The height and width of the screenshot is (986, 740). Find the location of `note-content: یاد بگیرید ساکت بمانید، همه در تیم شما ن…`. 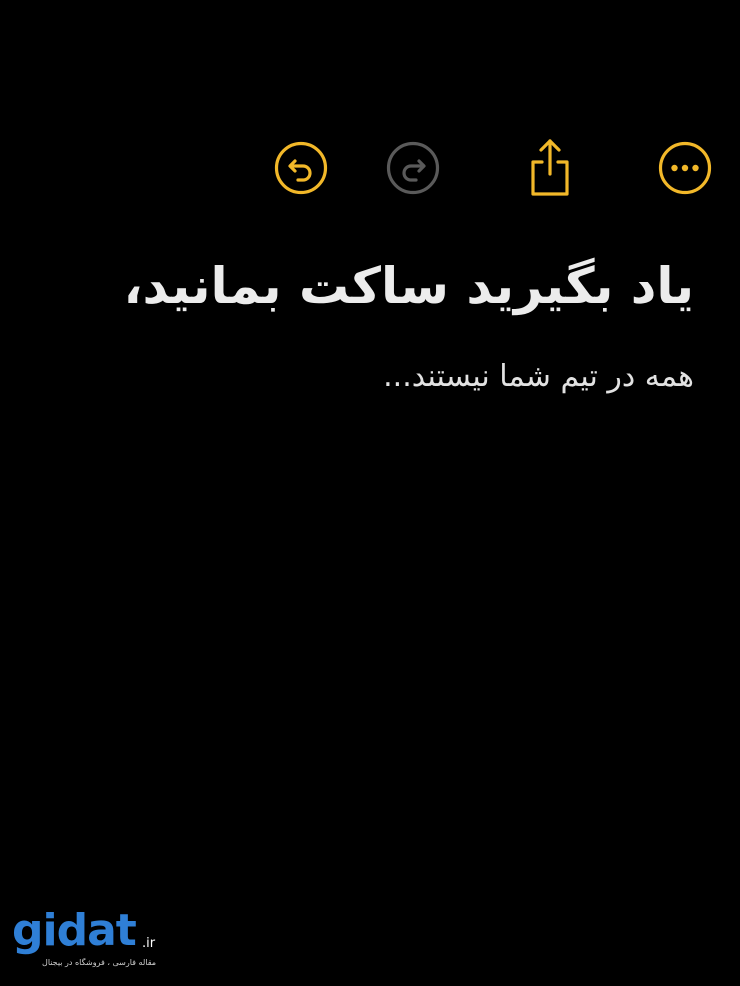

note-content: یاد بگیرید ساکت بمانید، همه در تیم شما ن… is located at coordinates (364, 324).